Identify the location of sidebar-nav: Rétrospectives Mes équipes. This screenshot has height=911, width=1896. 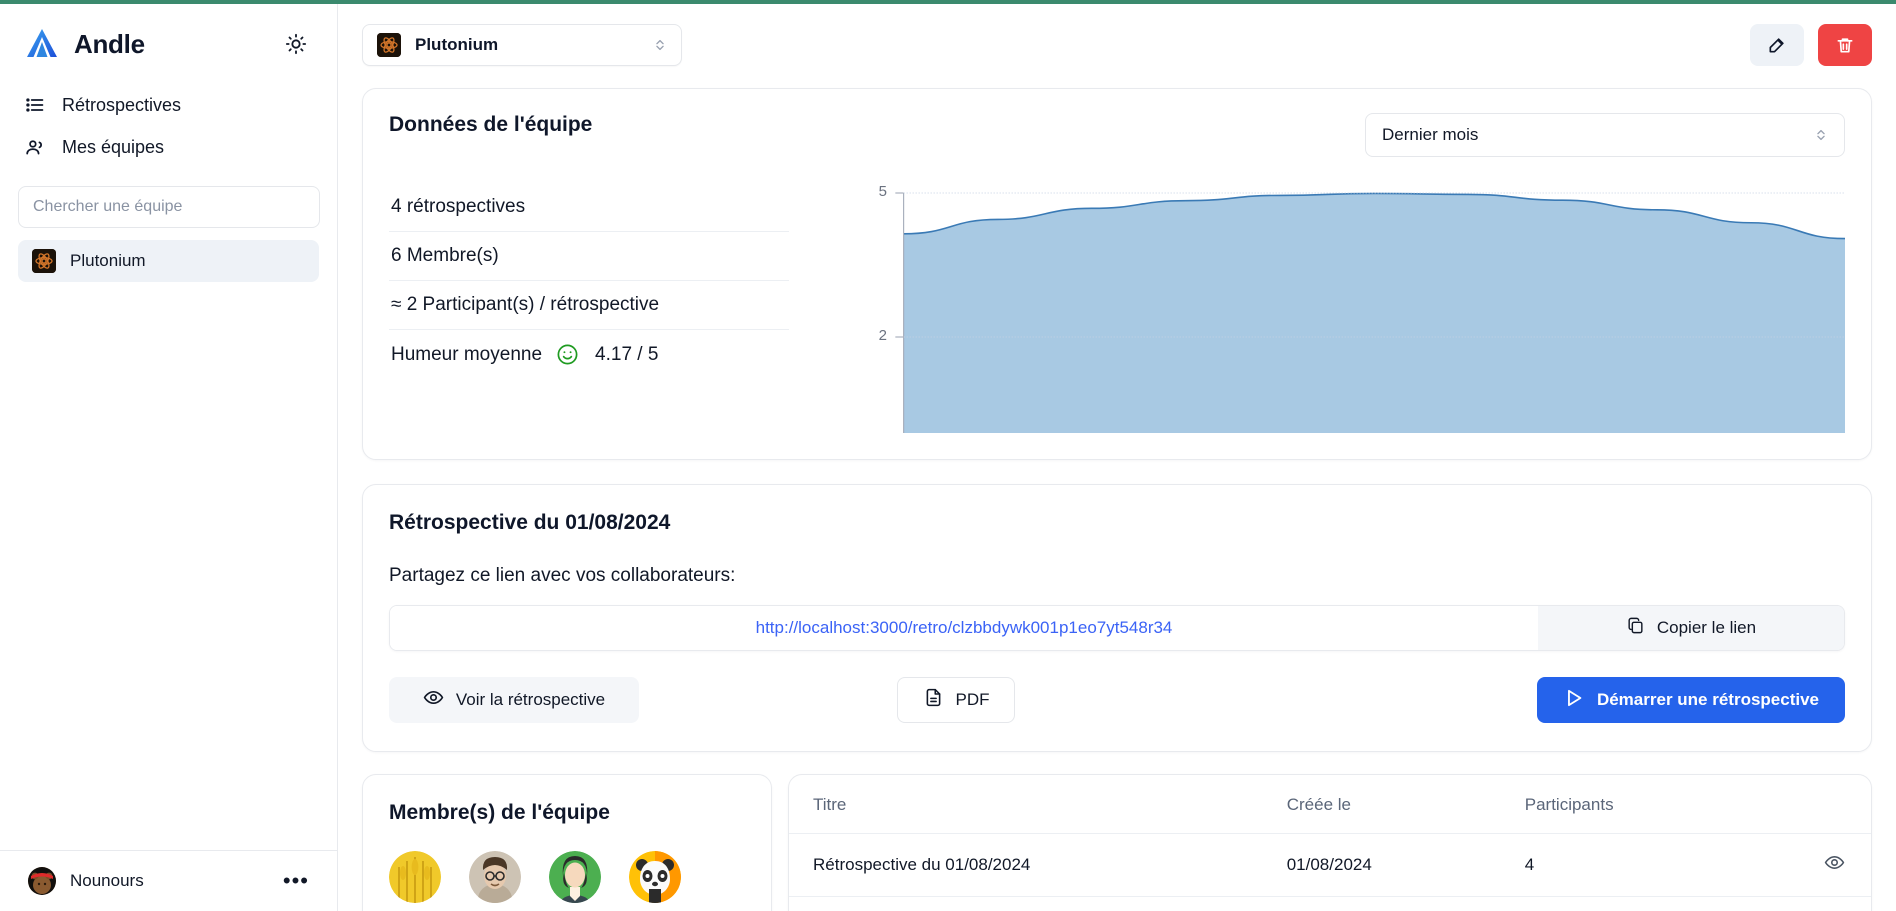
(168, 118).